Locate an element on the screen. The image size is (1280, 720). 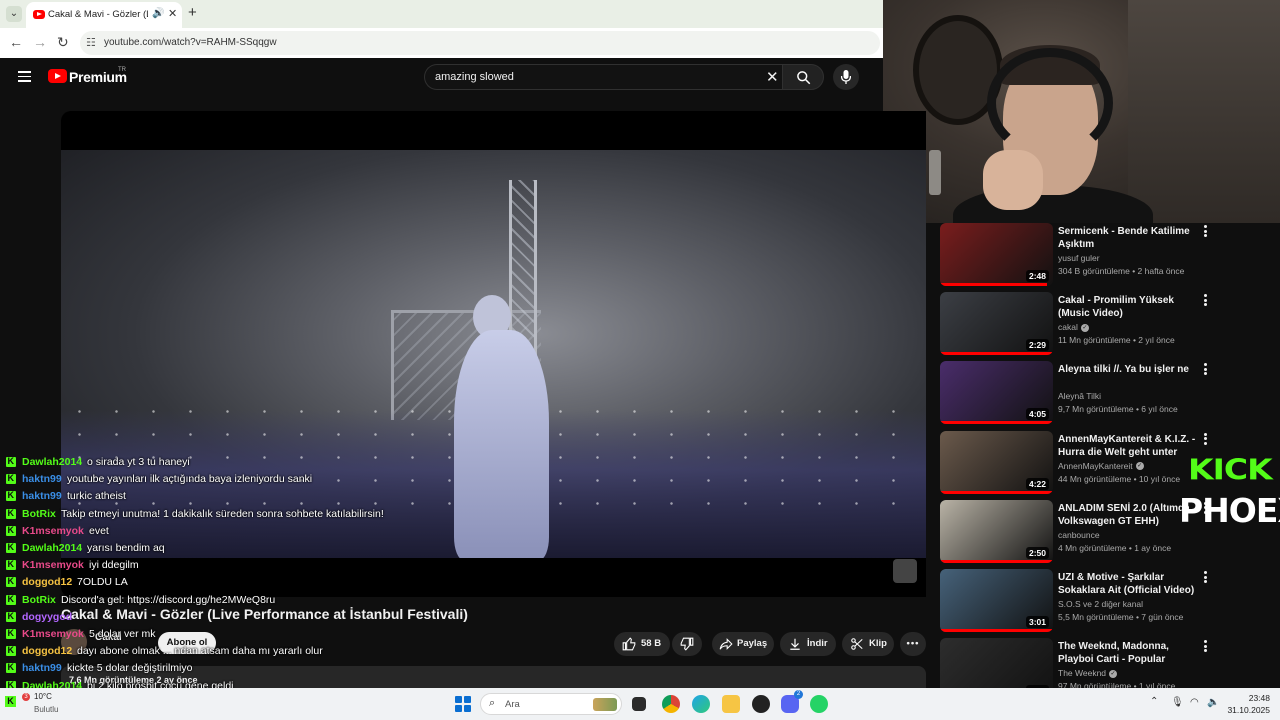
dislike-button is located at coordinates (687, 644).